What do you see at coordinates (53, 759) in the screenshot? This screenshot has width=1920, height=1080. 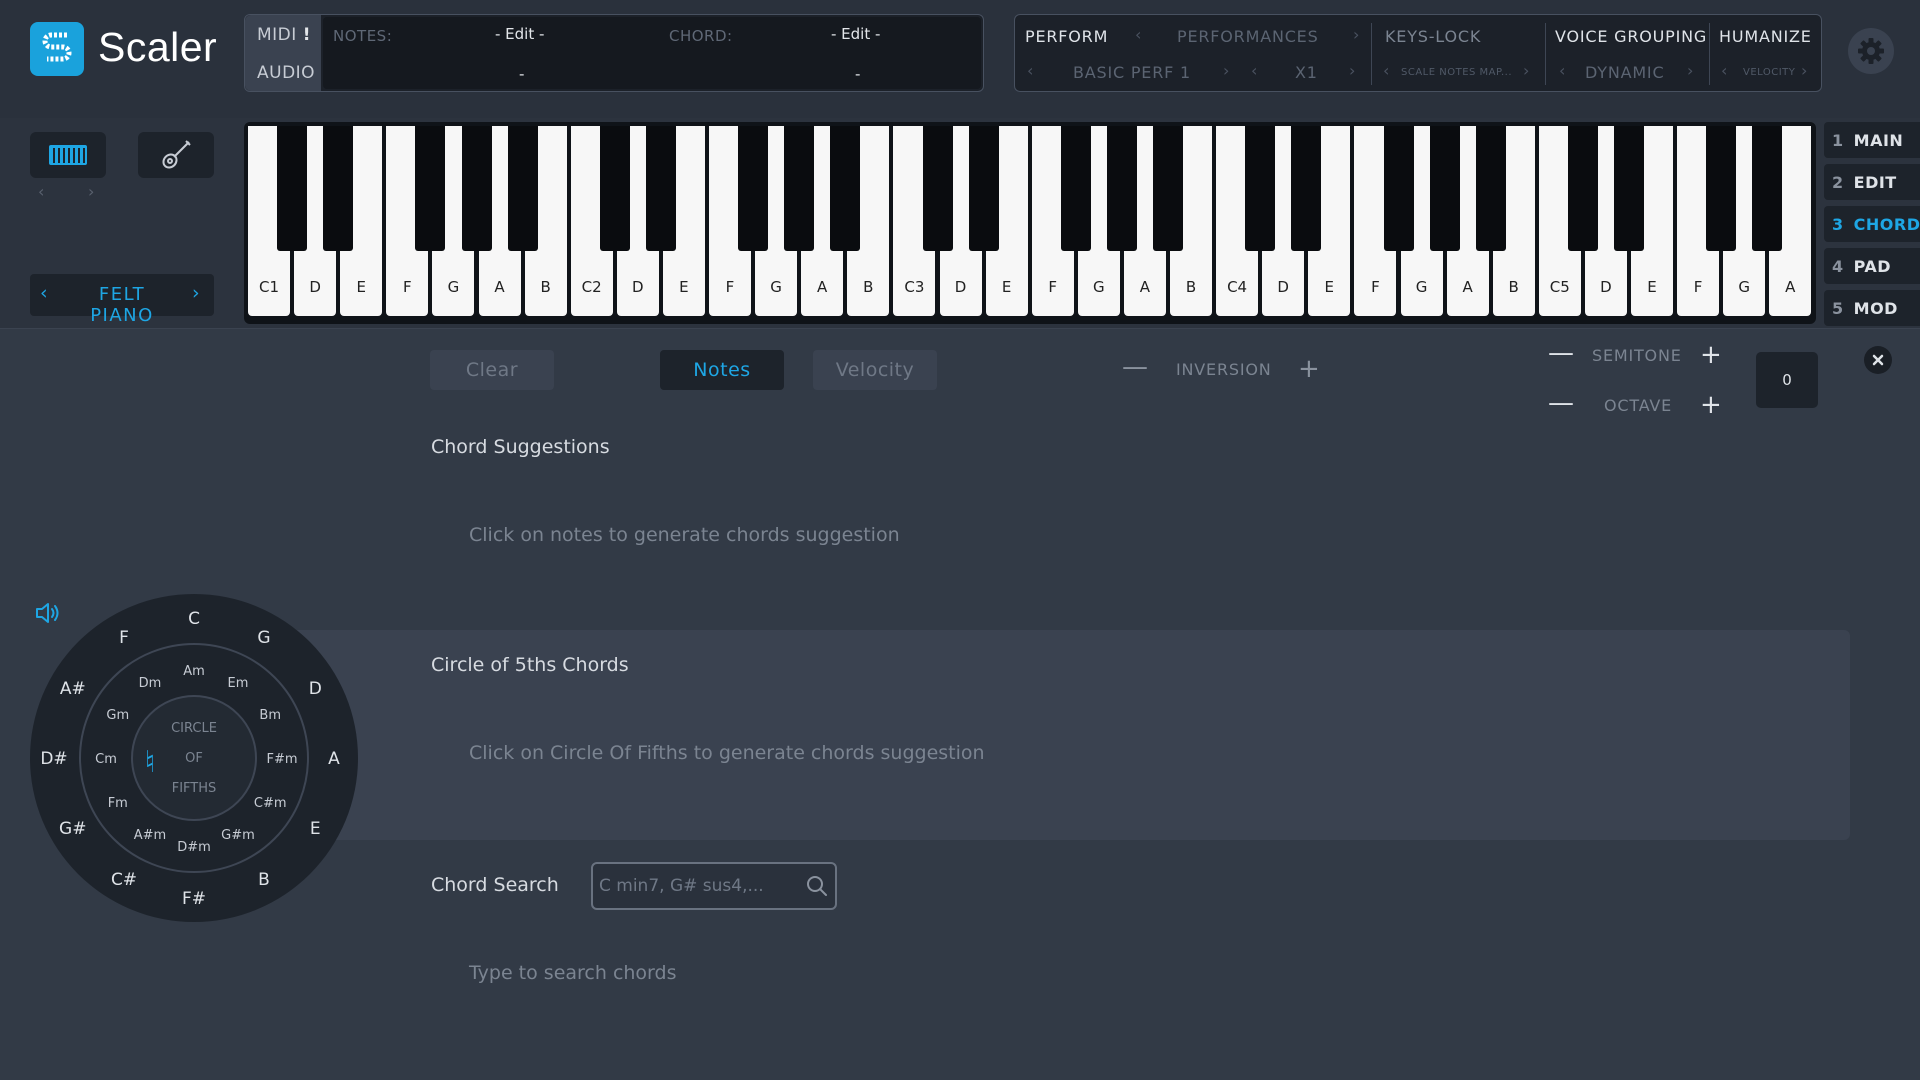 I see `major-key-label: D#` at bounding box center [53, 759].